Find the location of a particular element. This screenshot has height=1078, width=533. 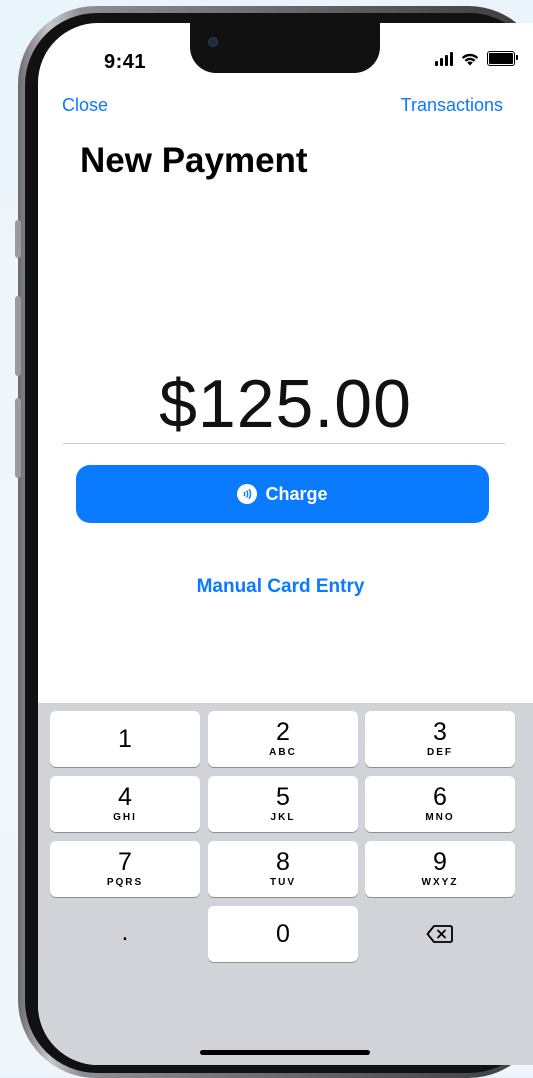

key-8: 8 TUV is located at coordinates (283, 869).